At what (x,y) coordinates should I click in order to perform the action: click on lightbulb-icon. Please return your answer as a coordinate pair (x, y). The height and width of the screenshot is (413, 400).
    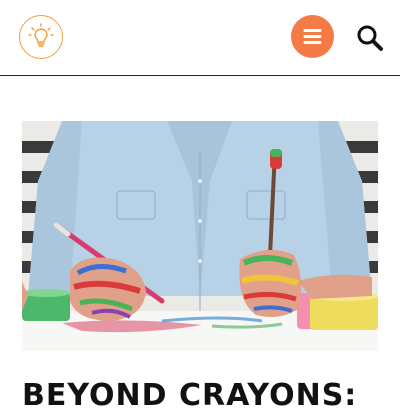
    Looking at the image, I should click on (41, 35).